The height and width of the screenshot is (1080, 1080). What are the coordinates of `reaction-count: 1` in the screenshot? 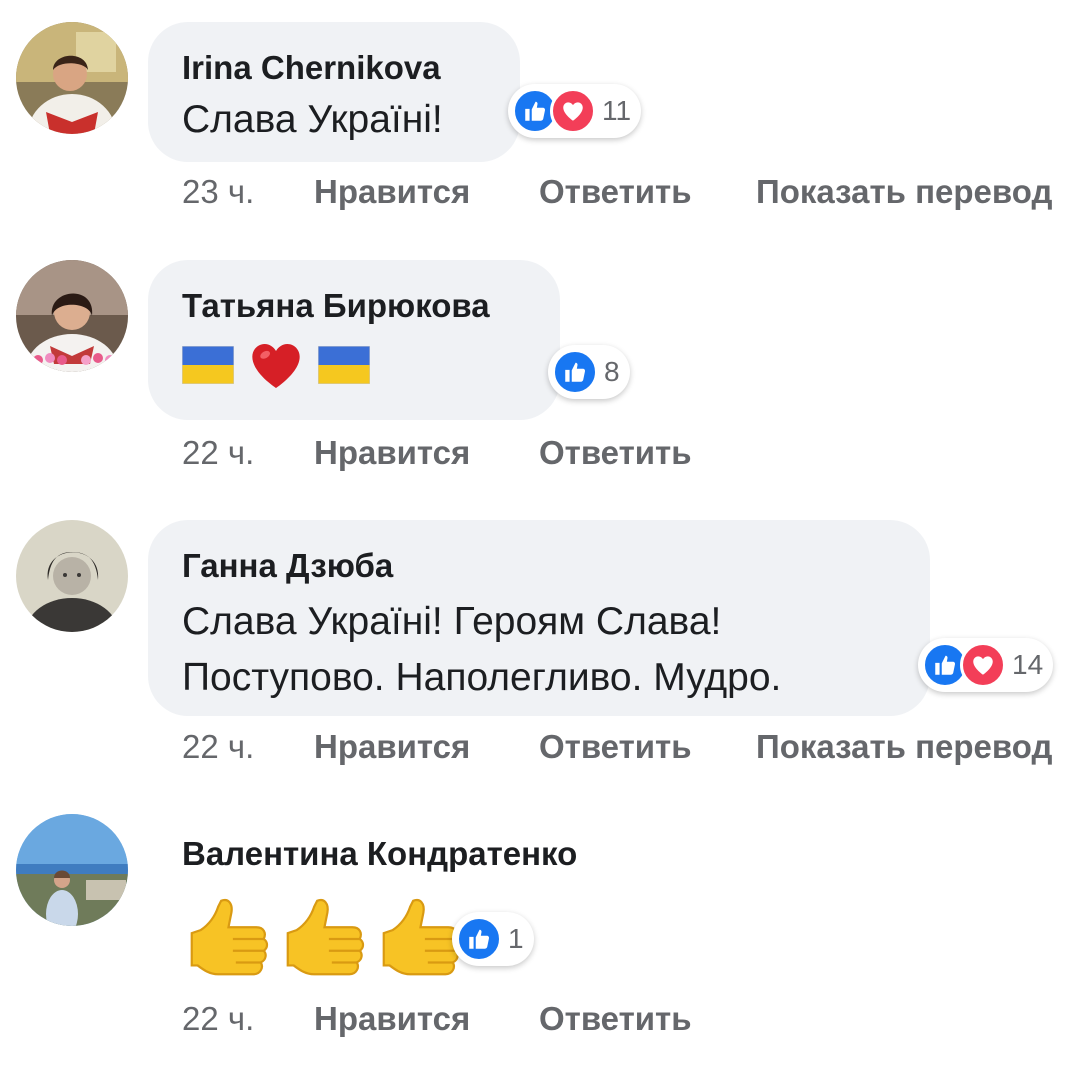 It's located at (516, 938).